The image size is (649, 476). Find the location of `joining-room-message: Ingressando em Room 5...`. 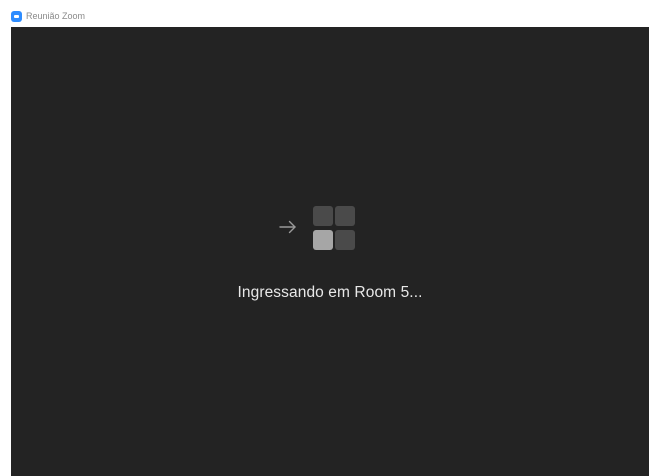

joining-room-message: Ingressando em Room 5... is located at coordinates (330, 292).